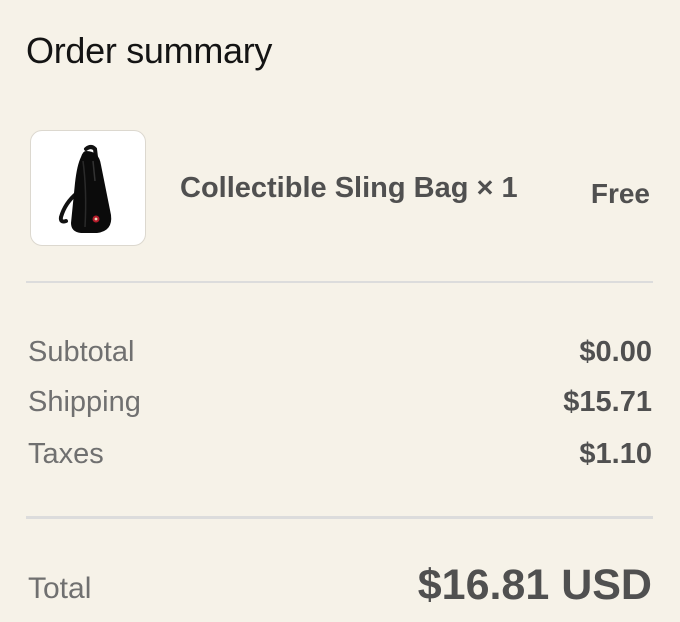 The width and height of the screenshot is (680, 622). What do you see at coordinates (84, 402) in the screenshot?
I see `shipping-label: Shipping` at bounding box center [84, 402].